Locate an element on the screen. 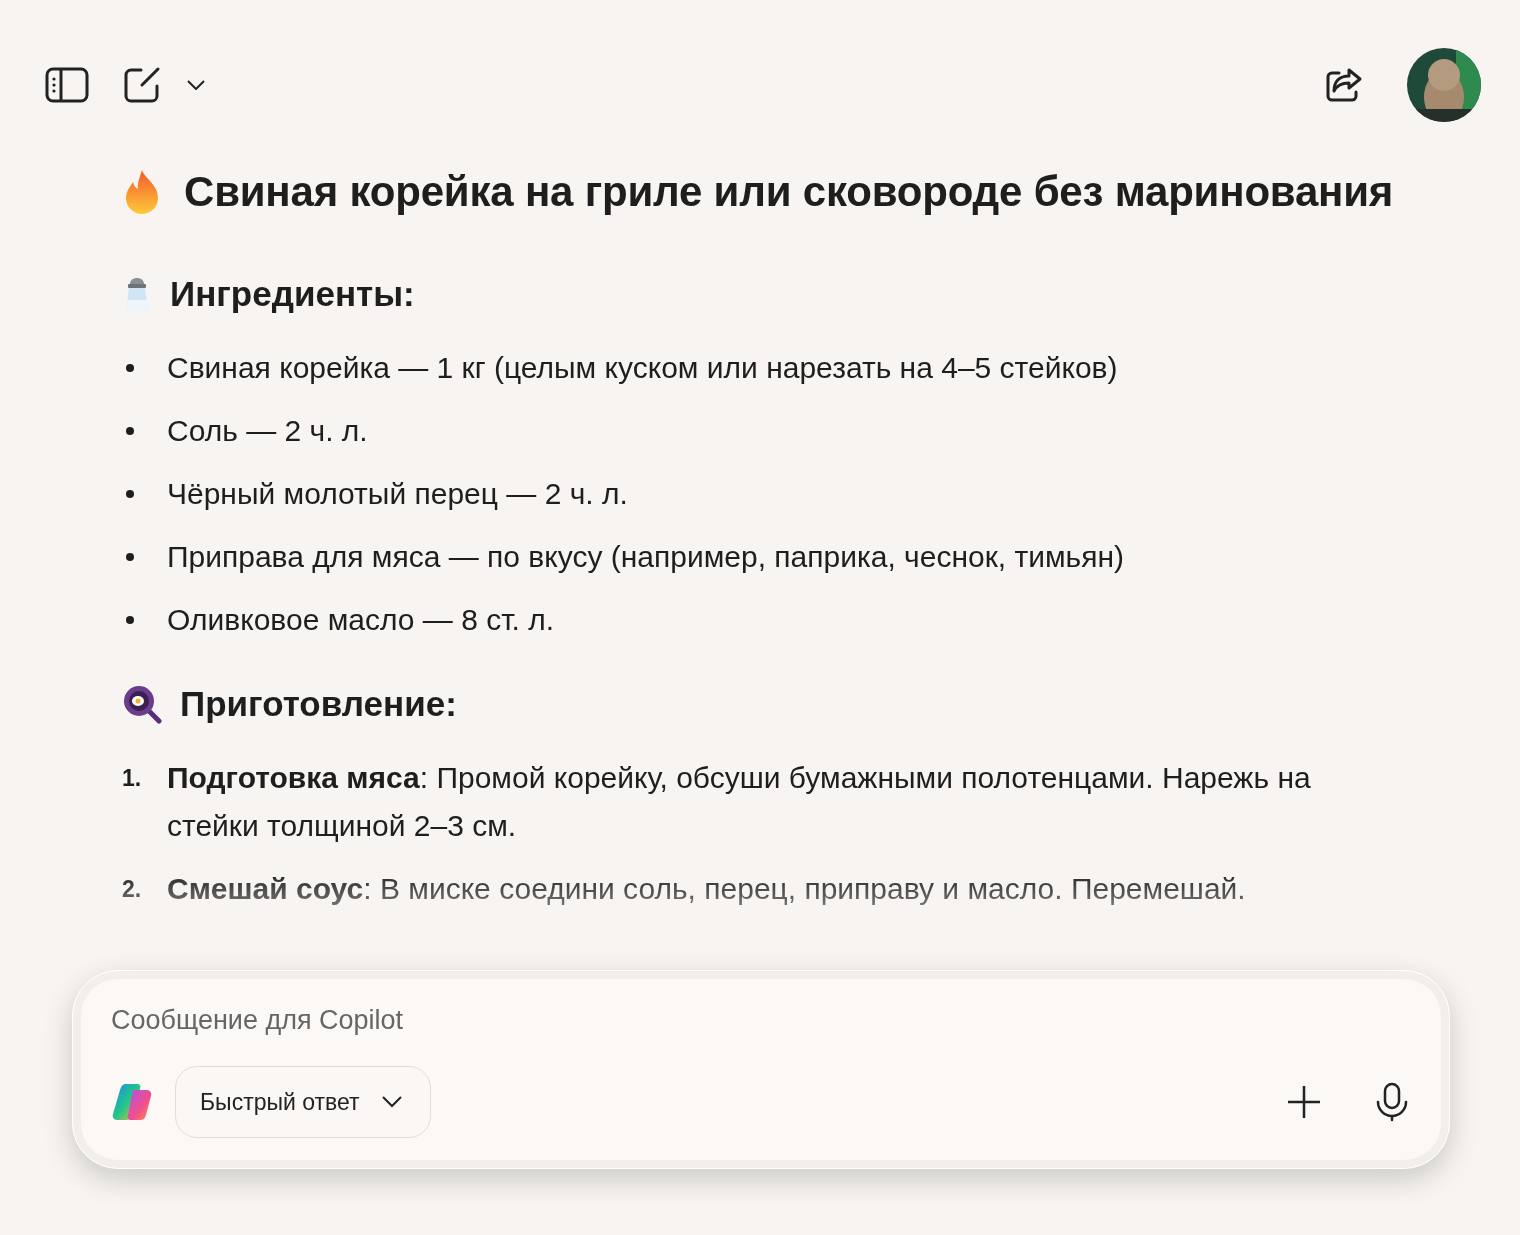 This screenshot has width=1520, height=1235. step-number: 1. is located at coordinates (132, 778).